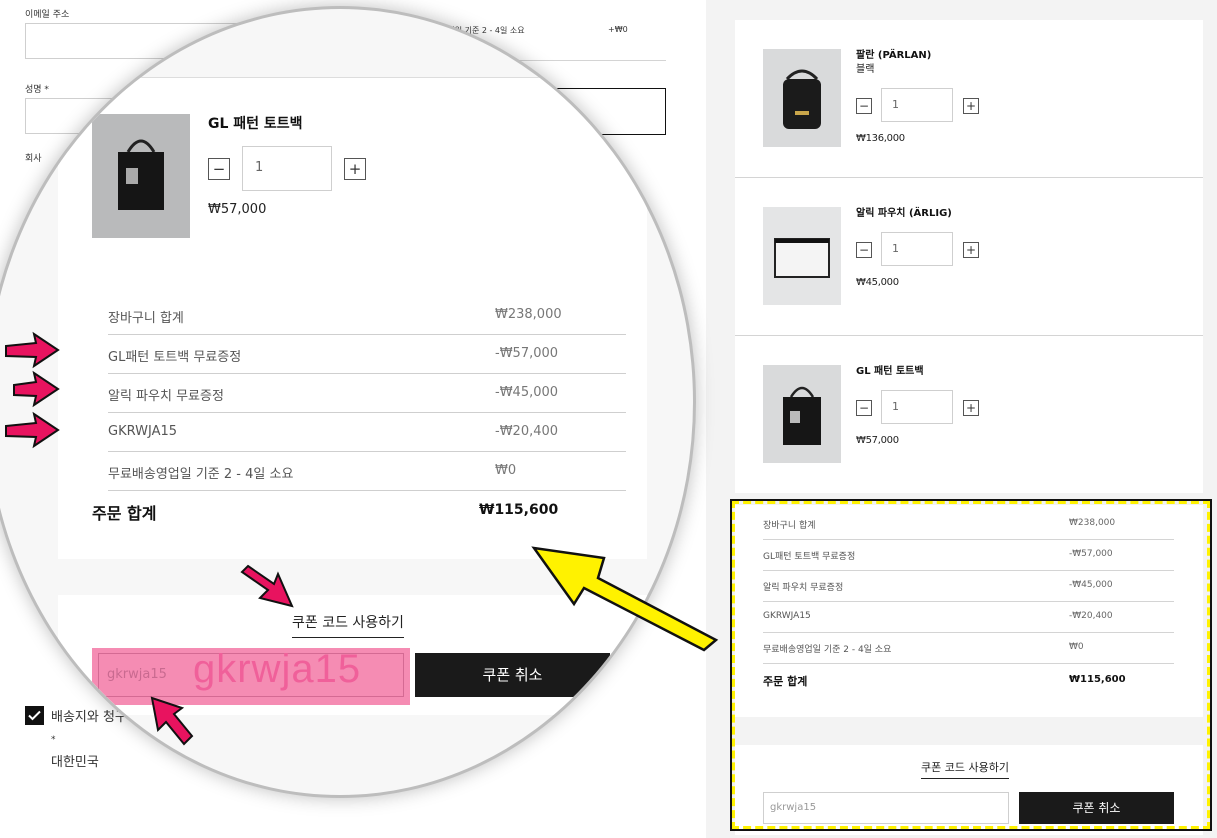 This screenshot has height=838, width=1217. What do you see at coordinates (625, 599) in the screenshot?
I see `yellow-arrow-icon` at bounding box center [625, 599].